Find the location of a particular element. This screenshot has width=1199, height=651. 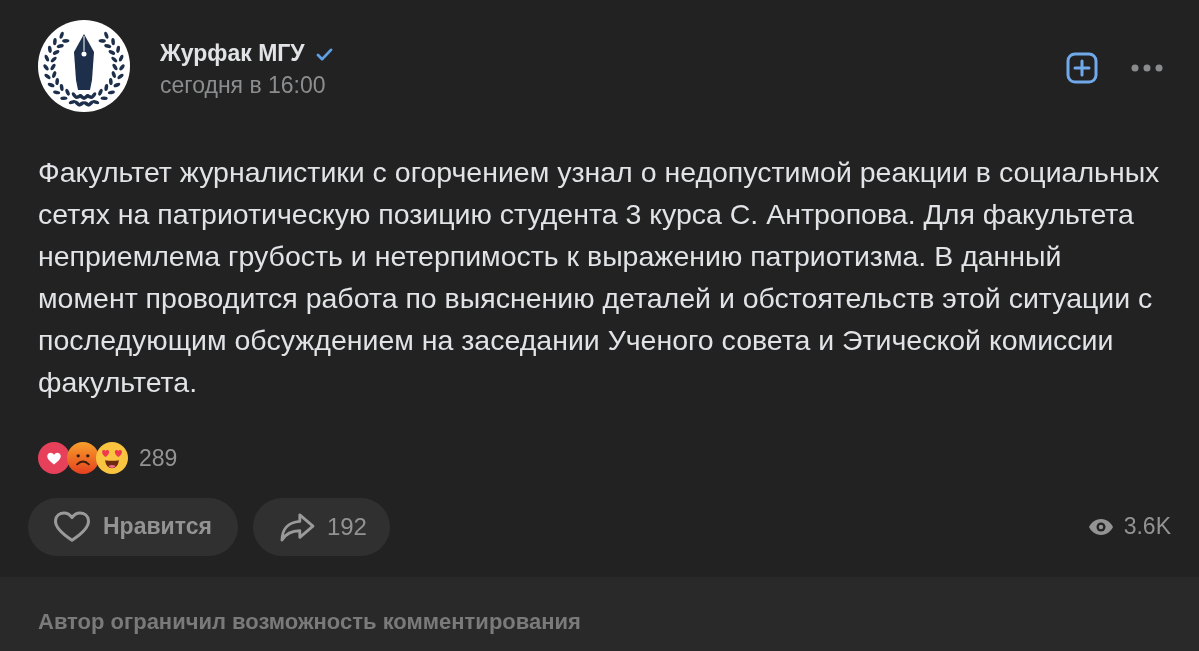

add-button is located at coordinates (1082, 68).